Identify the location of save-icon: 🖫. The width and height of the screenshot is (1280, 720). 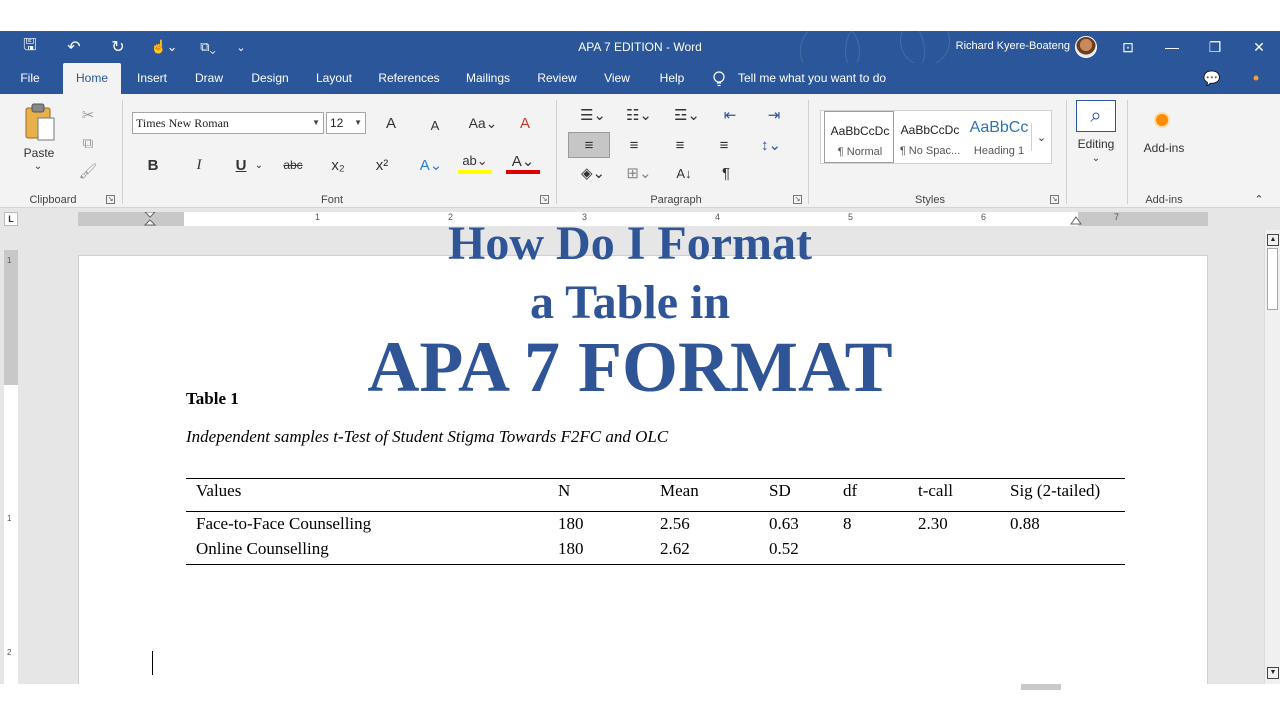
(30, 47).